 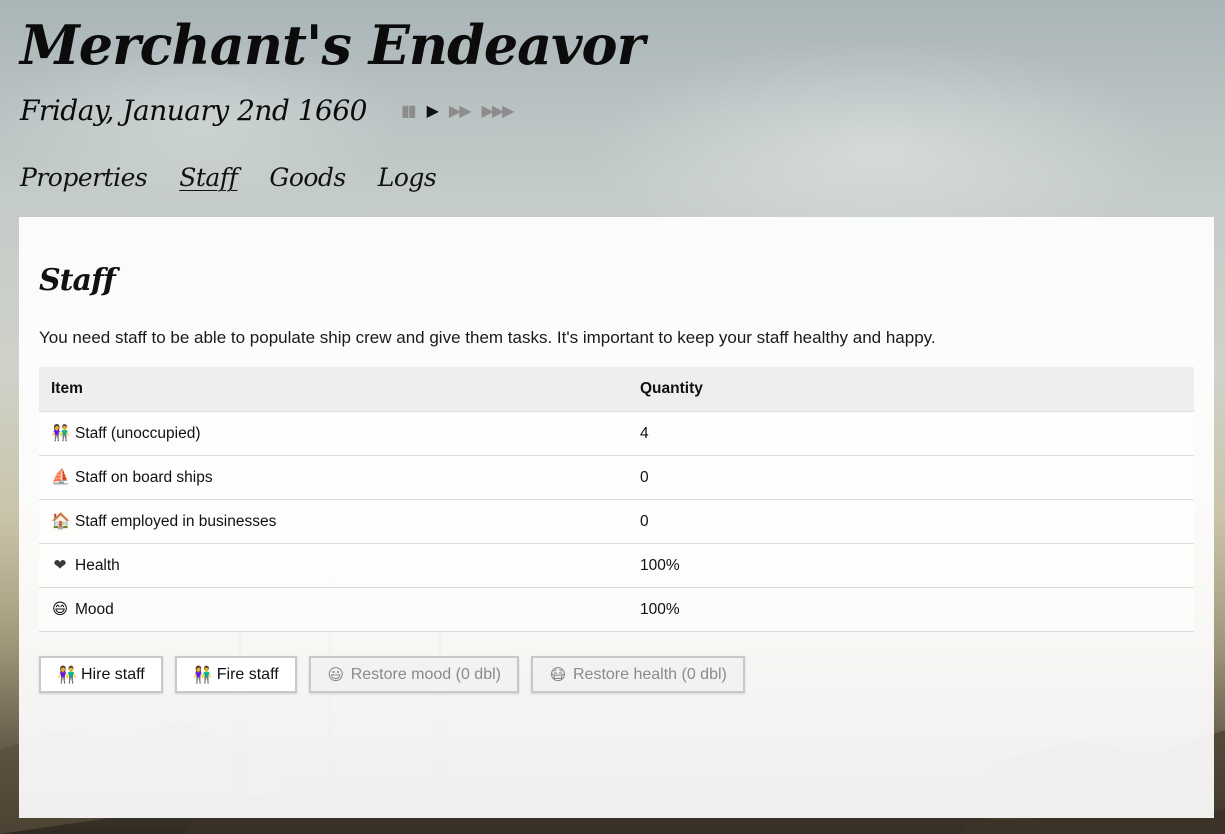 What do you see at coordinates (77, 280) in the screenshot?
I see `section-title: Staff` at bounding box center [77, 280].